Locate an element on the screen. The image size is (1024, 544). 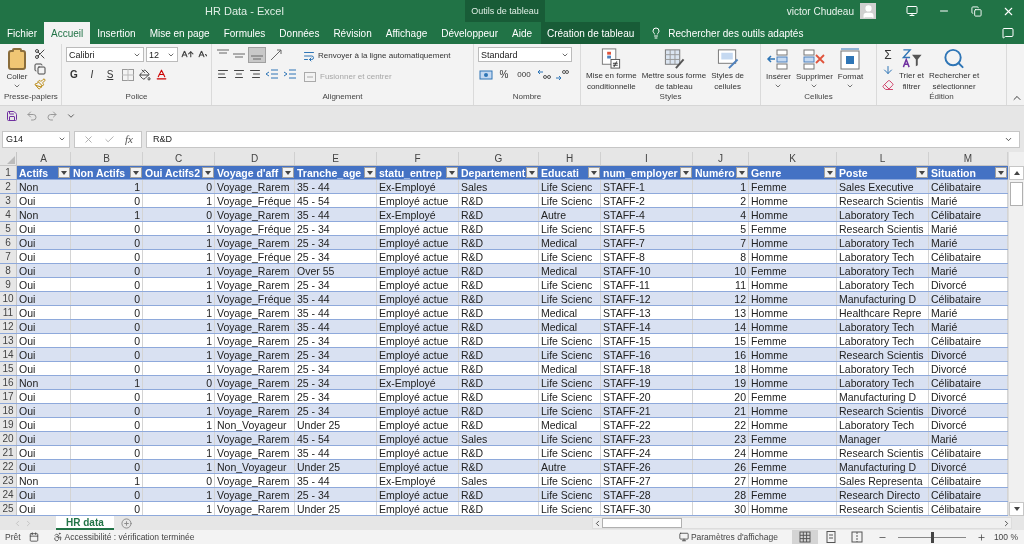
percent-button: % is located at coordinates (504, 74).